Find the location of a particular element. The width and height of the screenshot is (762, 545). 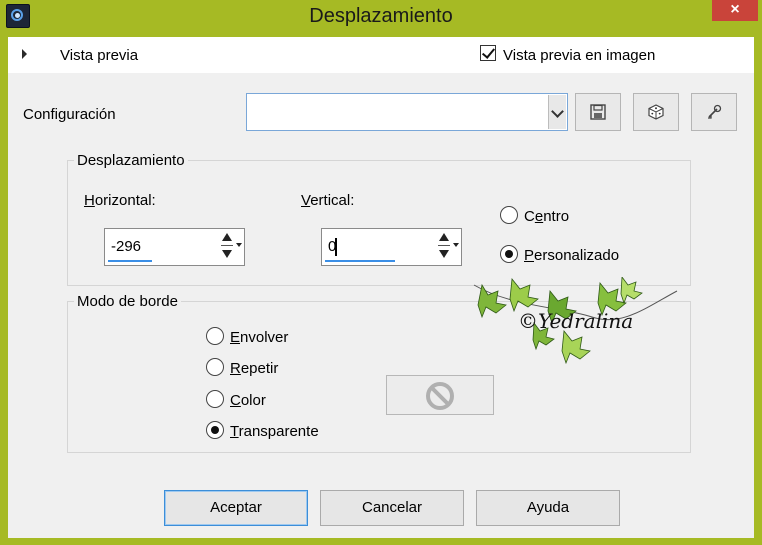

preview-in-image-checkbox is located at coordinates (488, 53).